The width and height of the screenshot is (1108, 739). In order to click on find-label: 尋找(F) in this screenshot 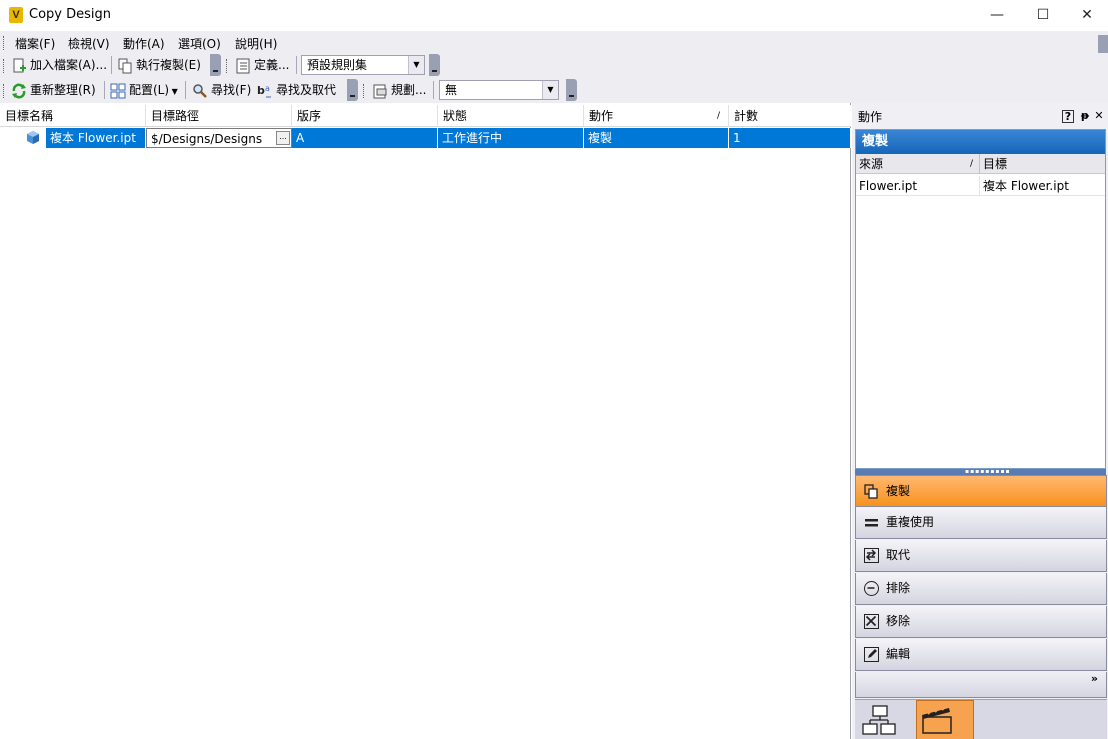, I will do `click(231, 90)`.